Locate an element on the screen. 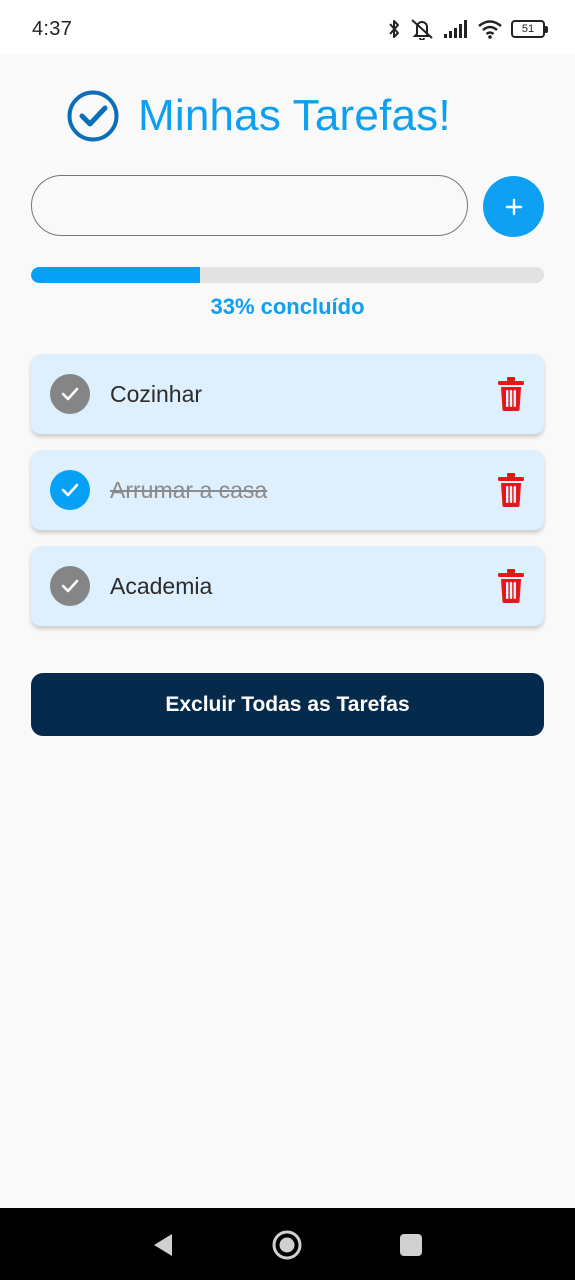 This screenshot has width=575, height=1280. signal-icon is located at coordinates (455, 29).